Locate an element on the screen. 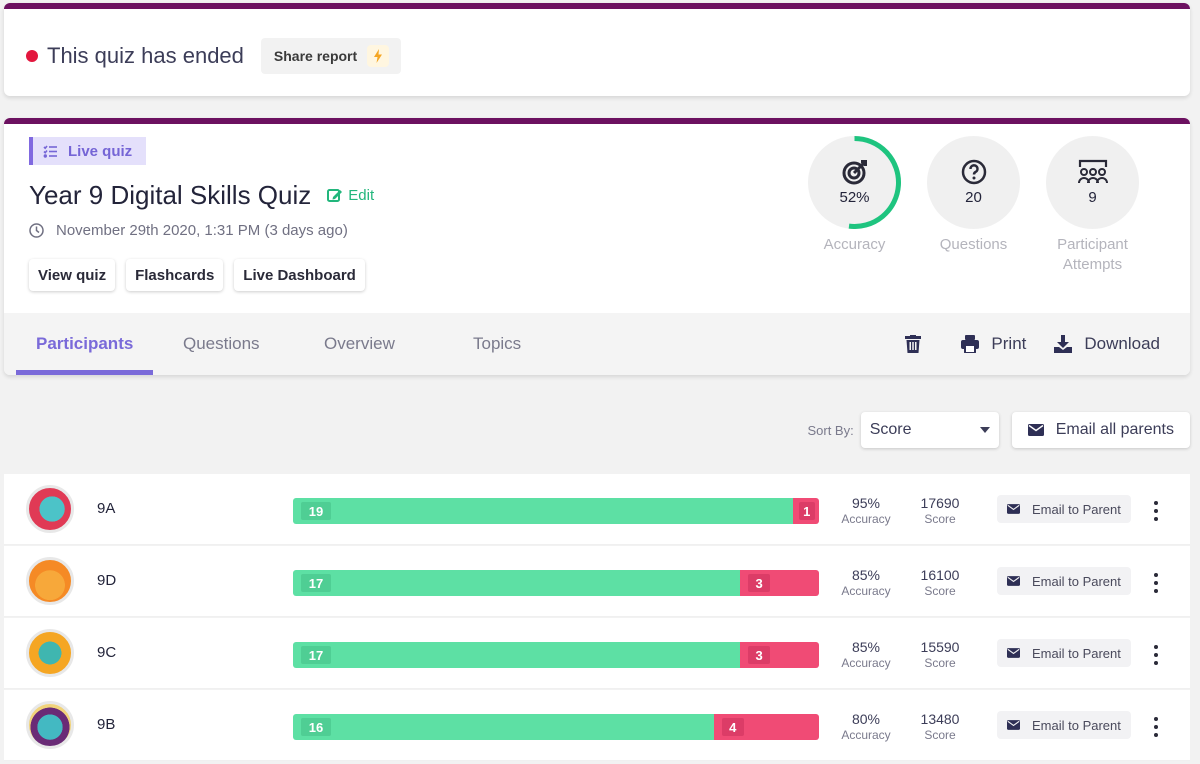 This screenshot has width=1200, height=764. incorrect-count: 3 is located at coordinates (759, 655).